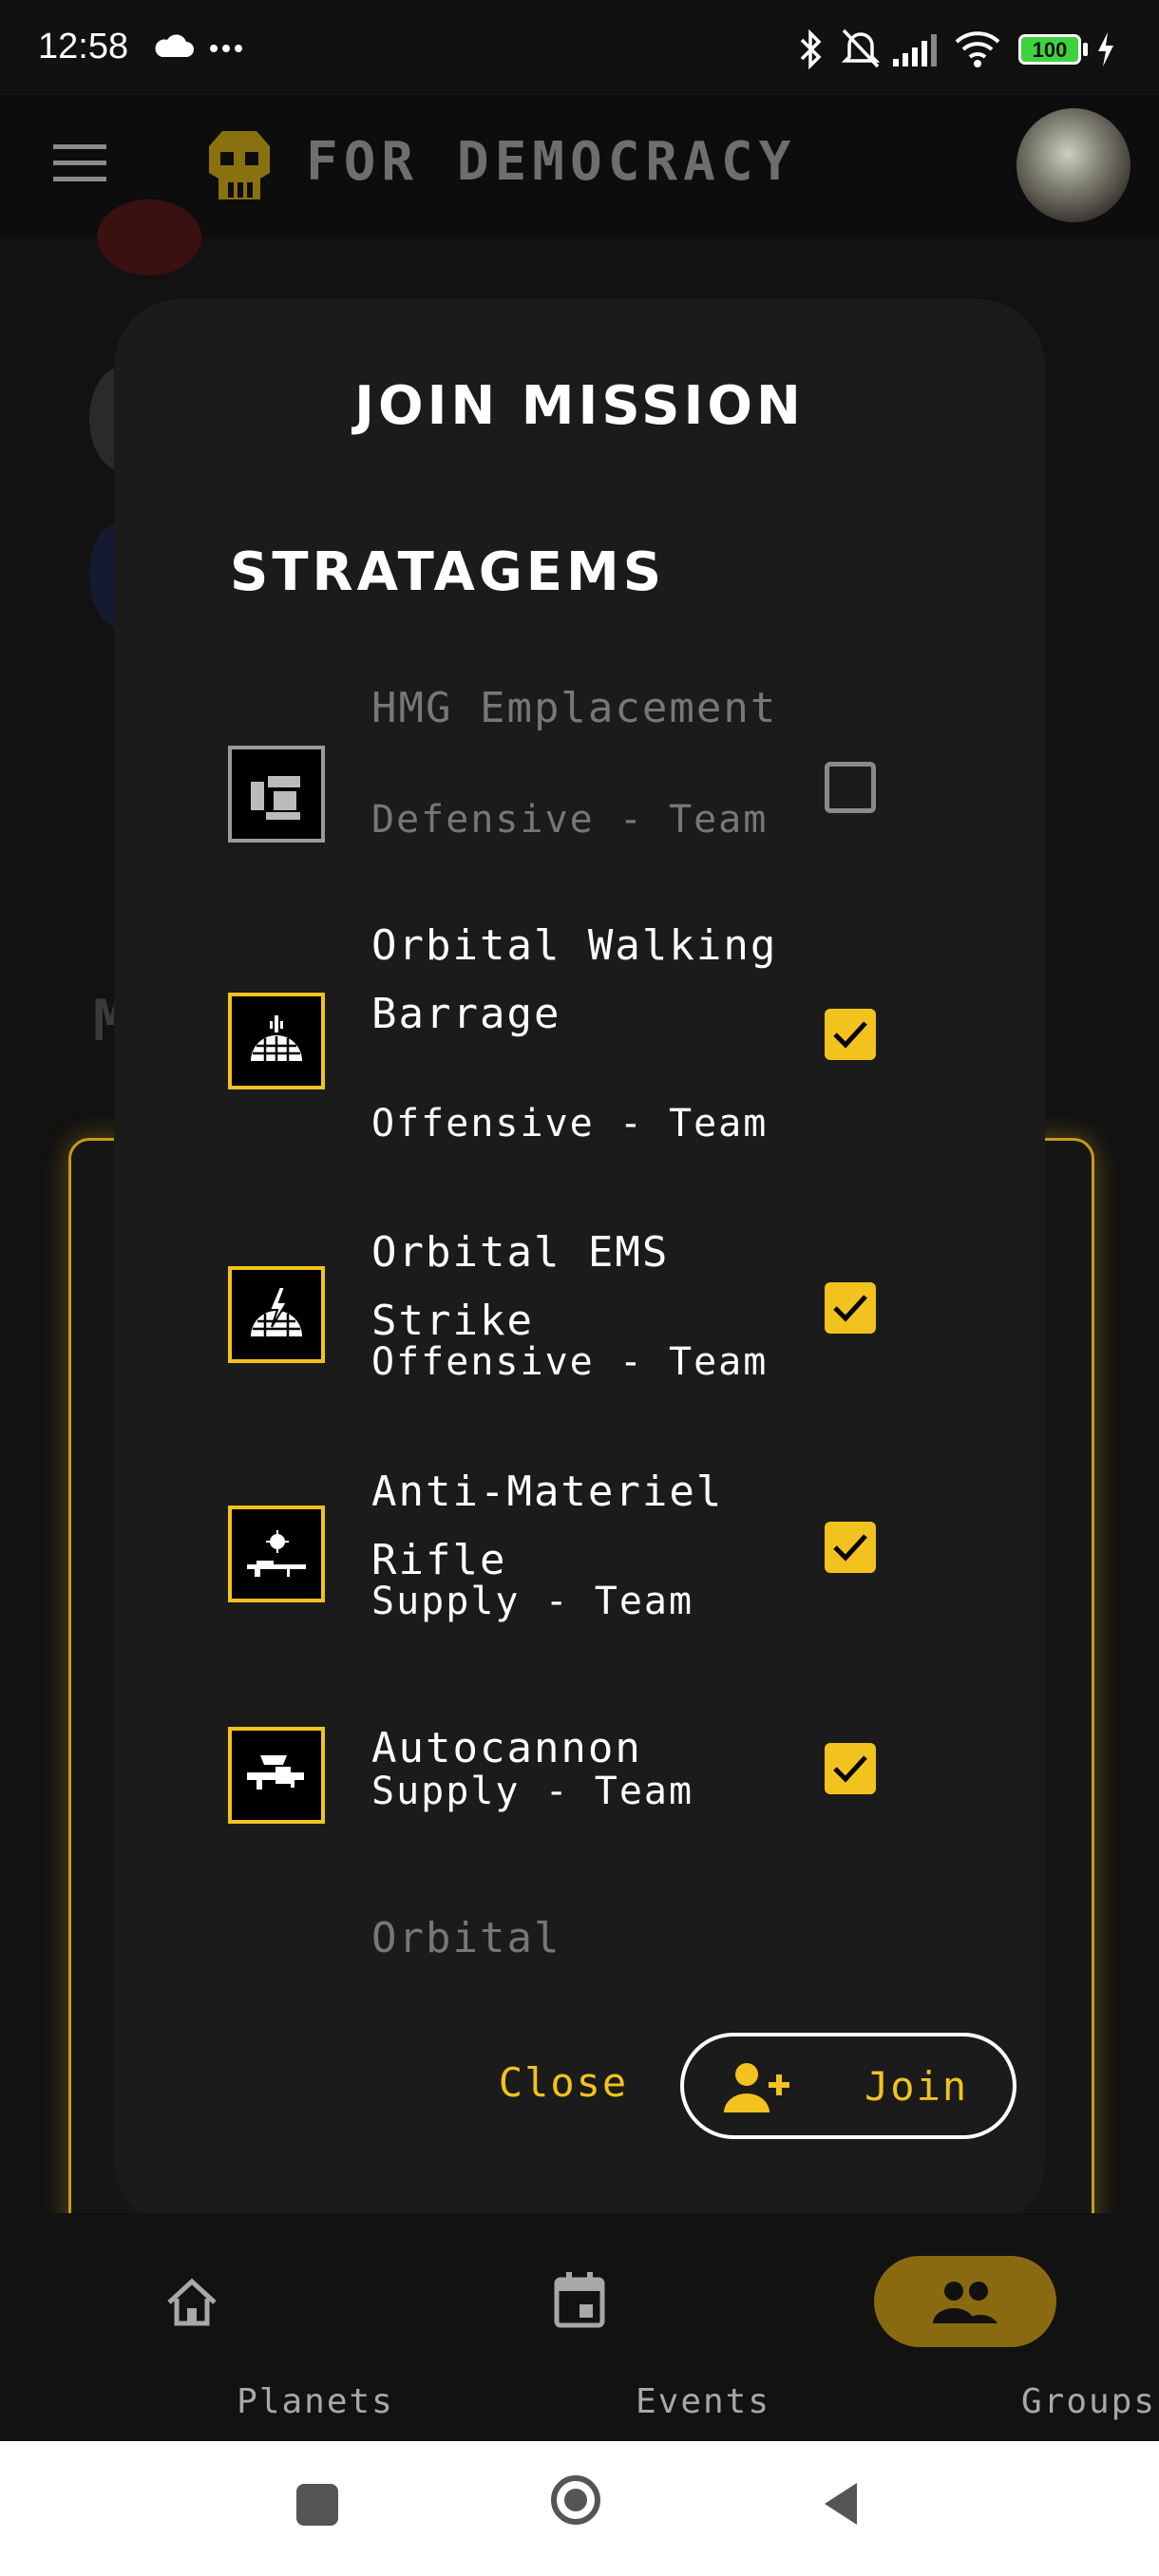  What do you see at coordinates (848, 2086) in the screenshot?
I see `join-button: Join` at bounding box center [848, 2086].